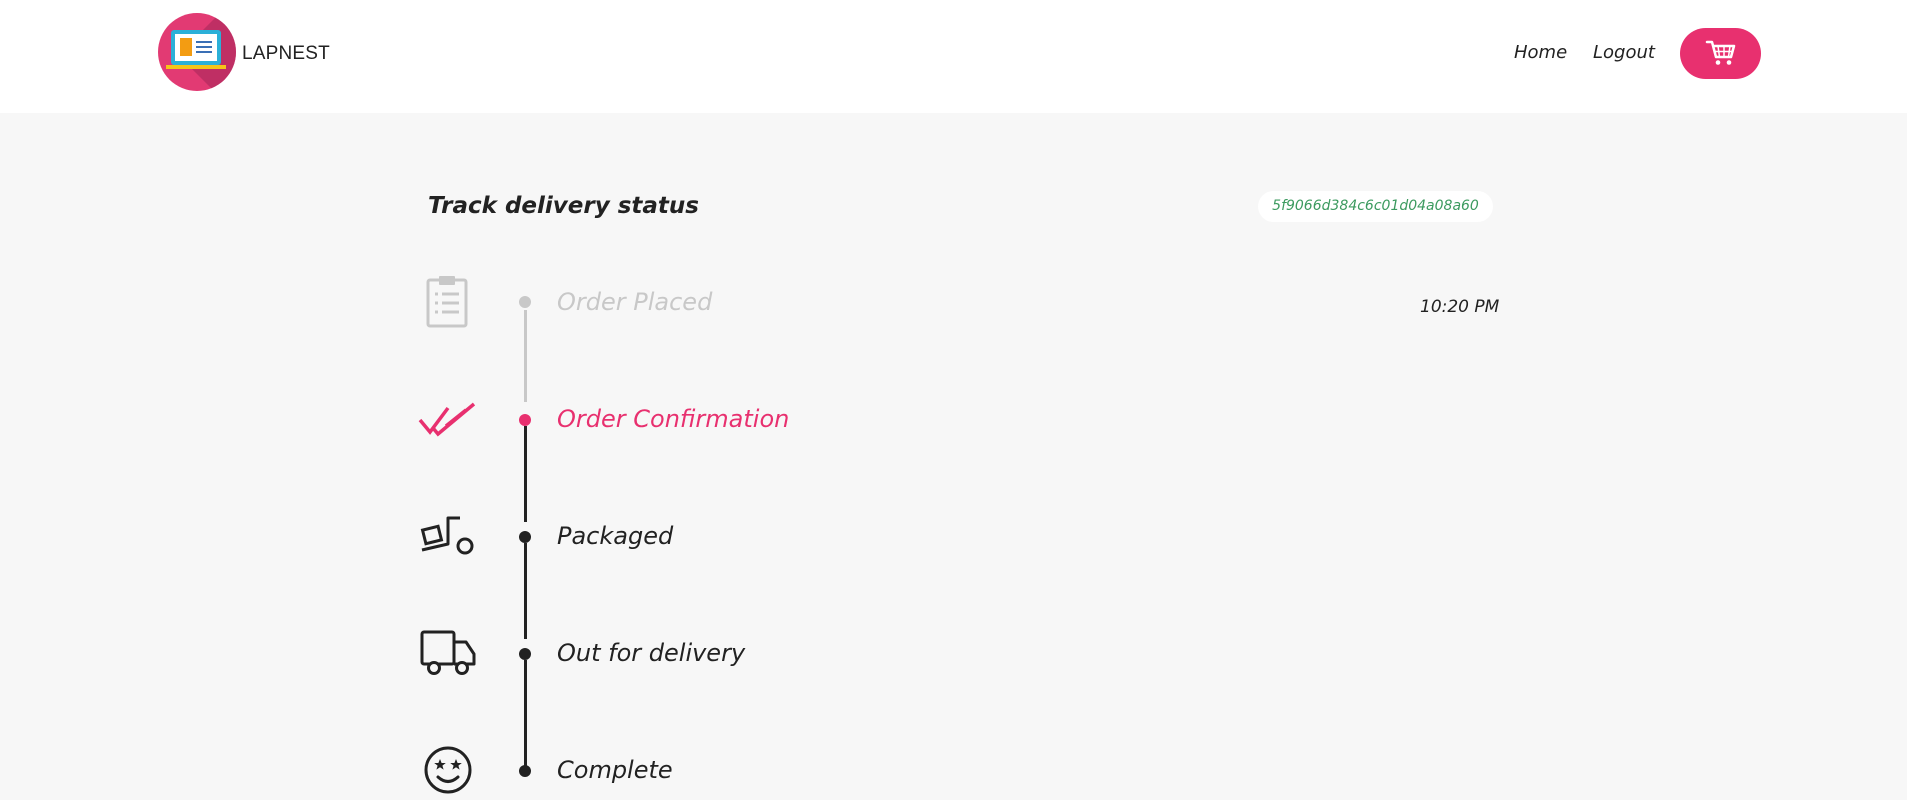 The width and height of the screenshot is (1907, 800). What do you see at coordinates (286, 54) in the screenshot?
I see `brand-name: LAPNEST` at bounding box center [286, 54].